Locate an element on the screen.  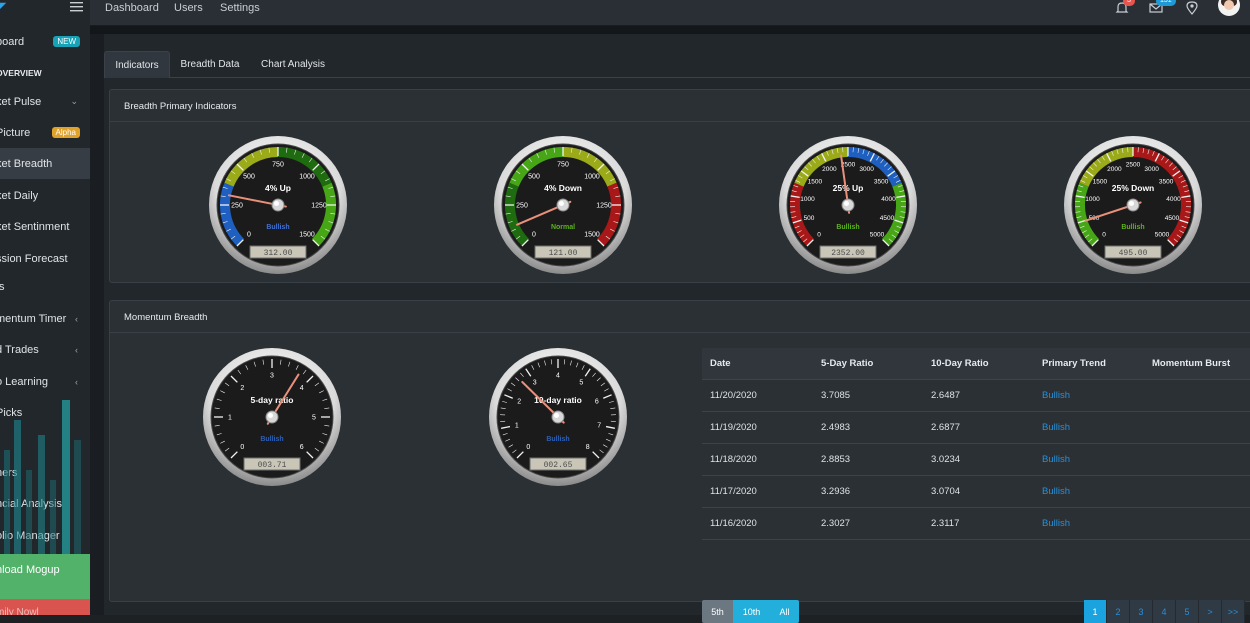
gauge-tick-label: 3 is located at coordinates (535, 383).